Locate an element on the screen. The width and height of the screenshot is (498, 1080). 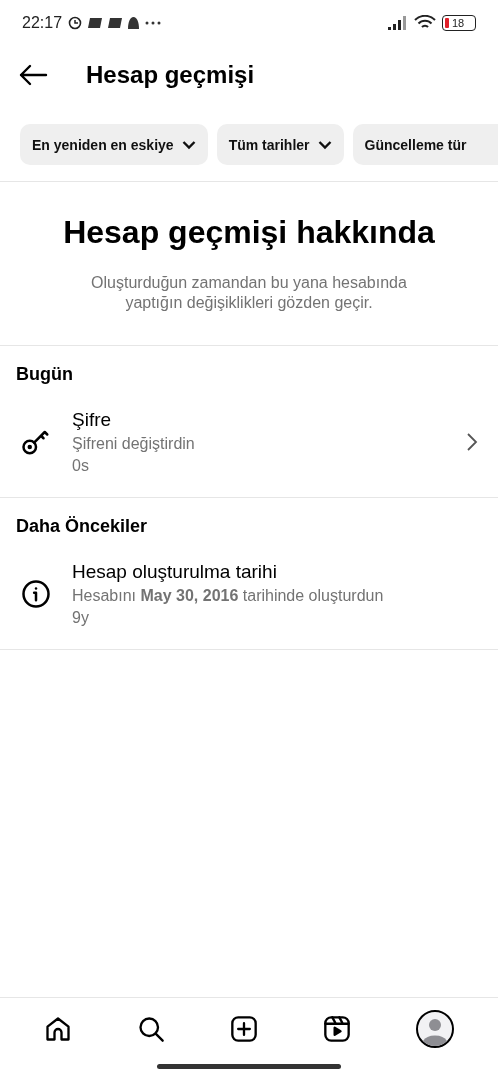
item-description: Şifreni değiştirdin is located at coordinates (134, 444).